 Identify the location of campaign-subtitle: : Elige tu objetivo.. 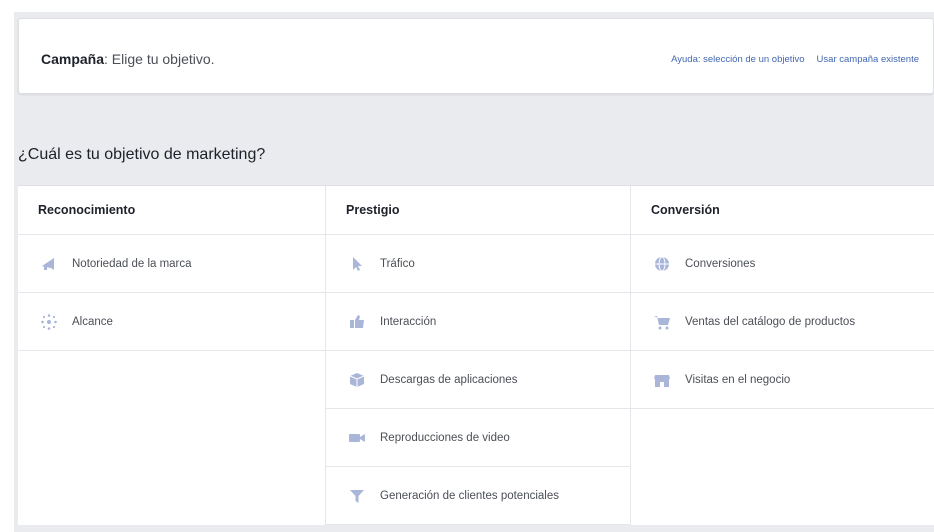
(159, 59).